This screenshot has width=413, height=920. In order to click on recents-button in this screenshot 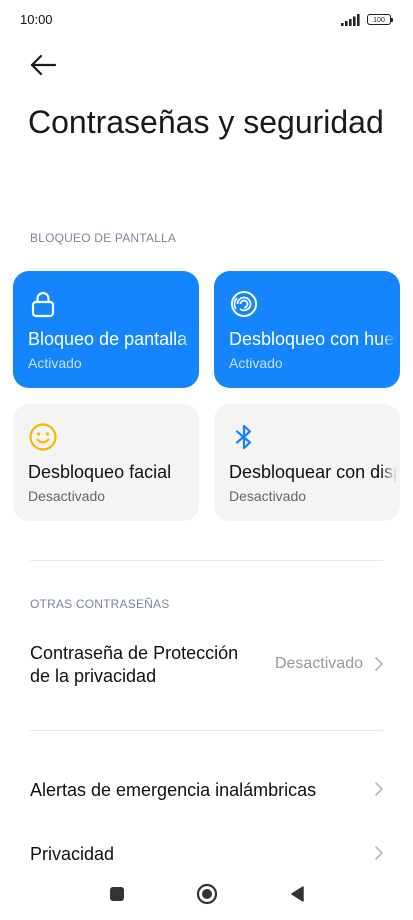, I will do `click(117, 894)`.